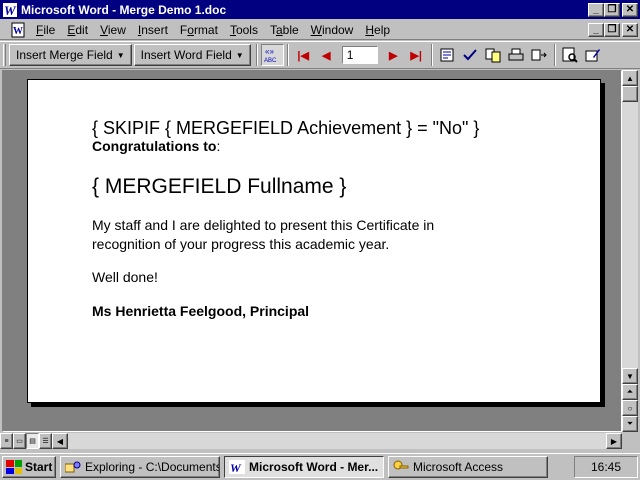  I want to click on doc-restore-button: ❐, so click(612, 29).